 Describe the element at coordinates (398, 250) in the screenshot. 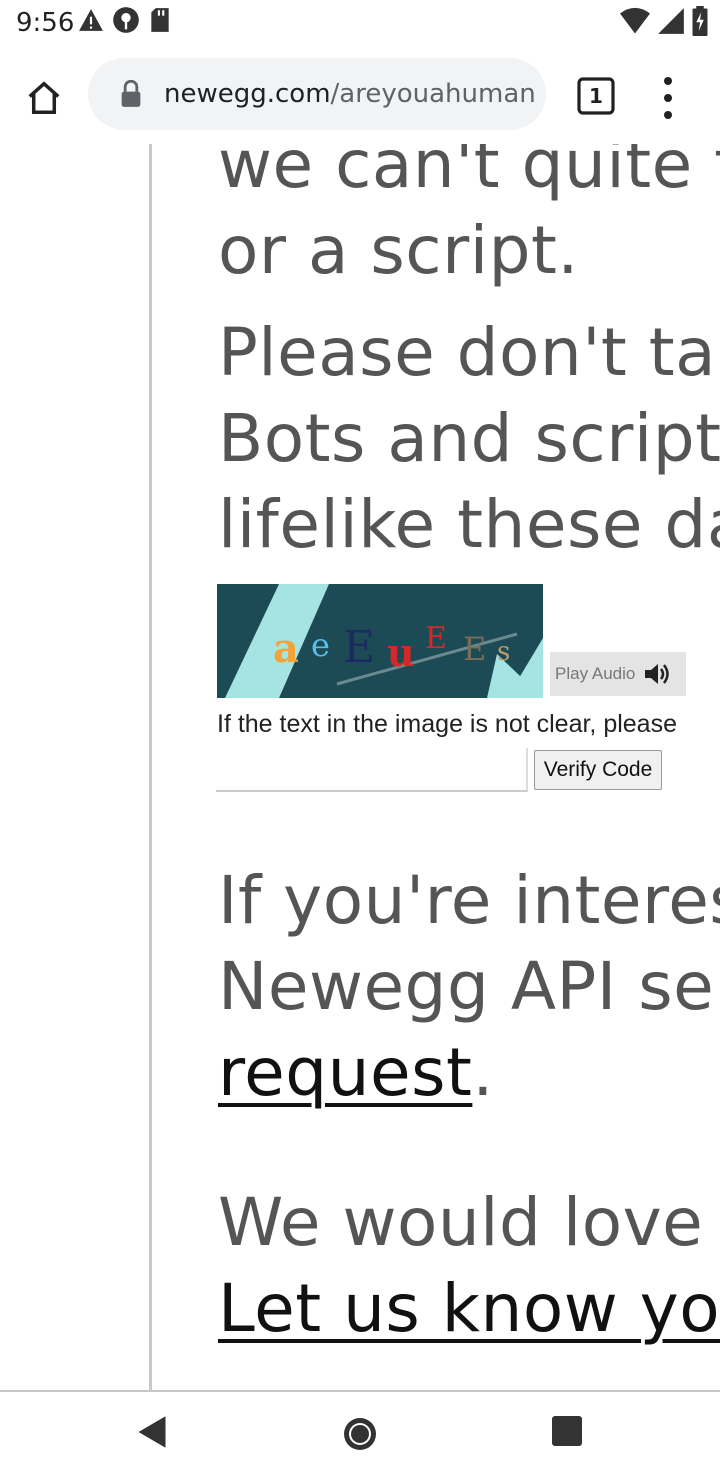

I see `message-line-2: or a script.` at that location.